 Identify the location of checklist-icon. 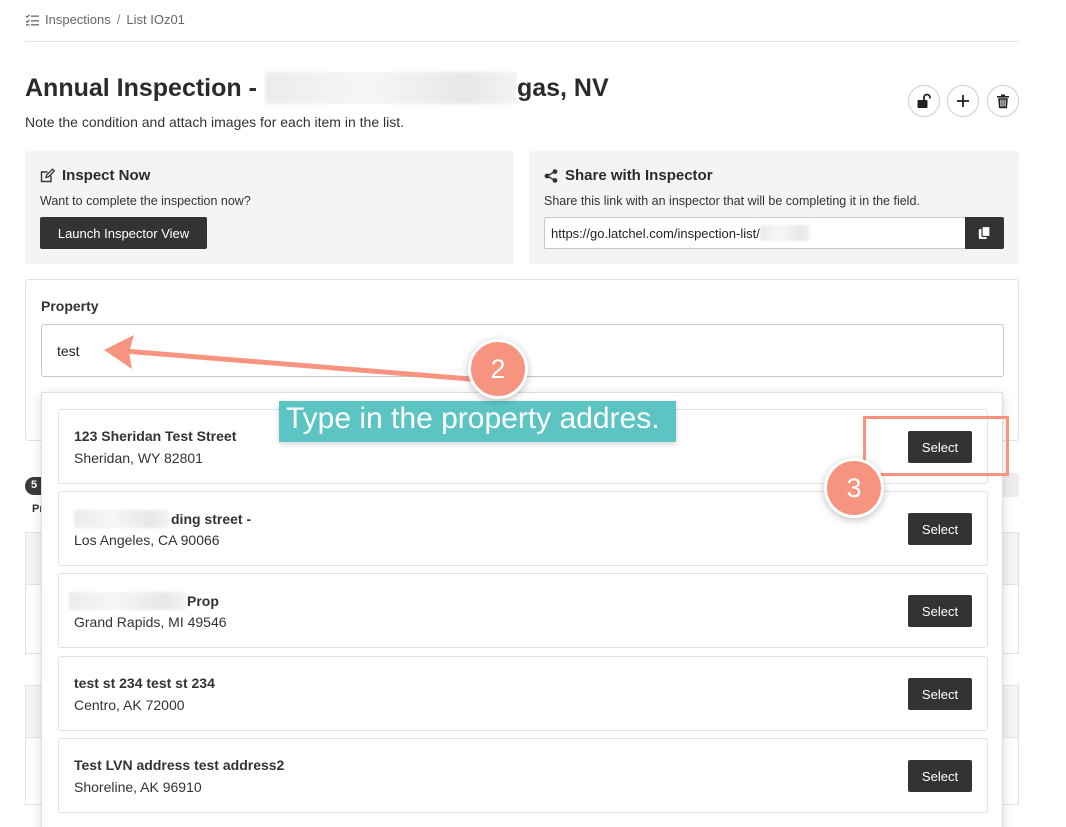
(32, 19).